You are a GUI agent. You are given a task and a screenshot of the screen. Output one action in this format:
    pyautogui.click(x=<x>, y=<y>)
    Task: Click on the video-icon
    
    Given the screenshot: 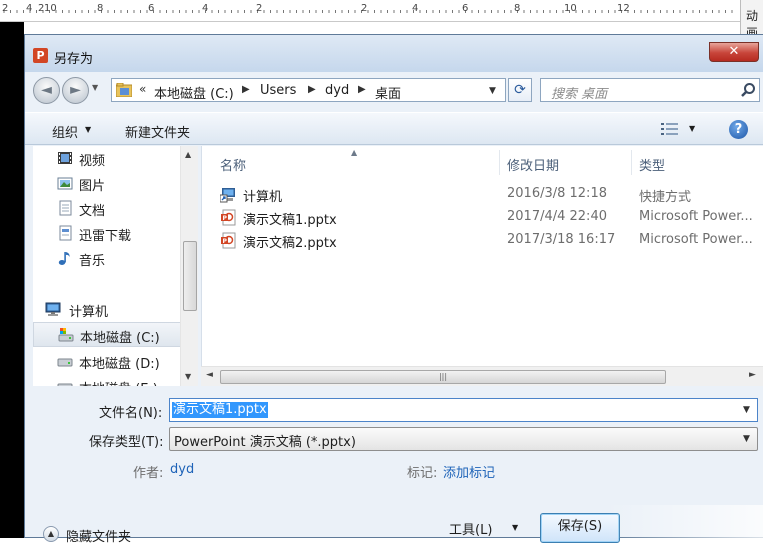 What is the action you would take?
    pyautogui.click(x=65, y=158)
    